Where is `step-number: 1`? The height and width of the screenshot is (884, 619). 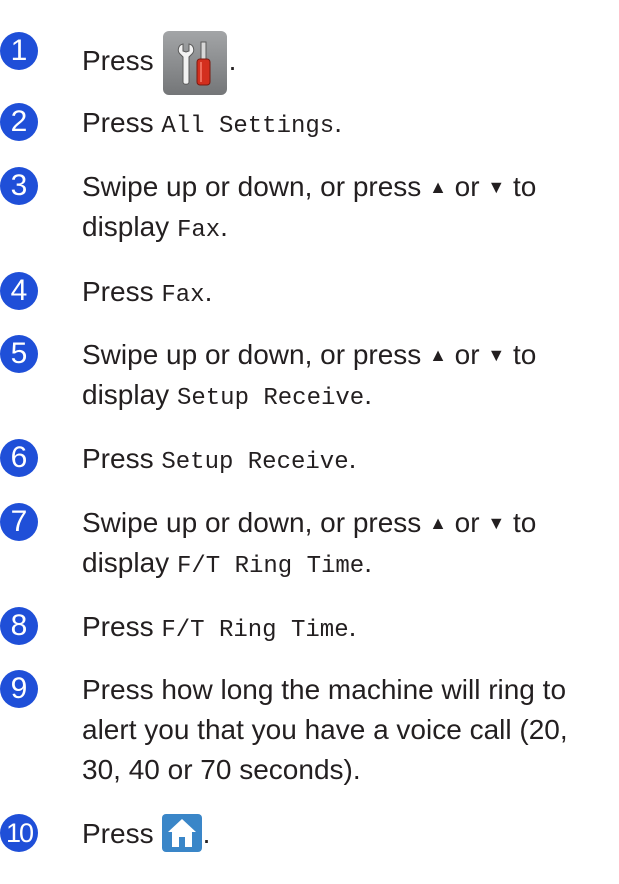
step-number: 1 is located at coordinates (19, 51).